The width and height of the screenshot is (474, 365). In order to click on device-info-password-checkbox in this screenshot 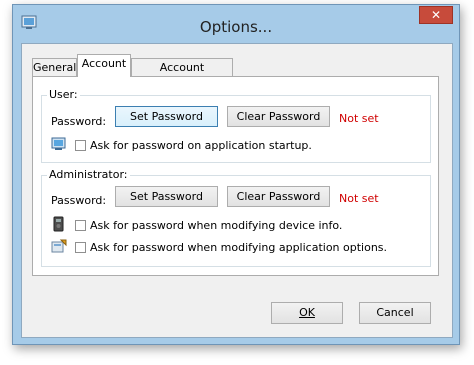, I will do `click(80, 225)`.